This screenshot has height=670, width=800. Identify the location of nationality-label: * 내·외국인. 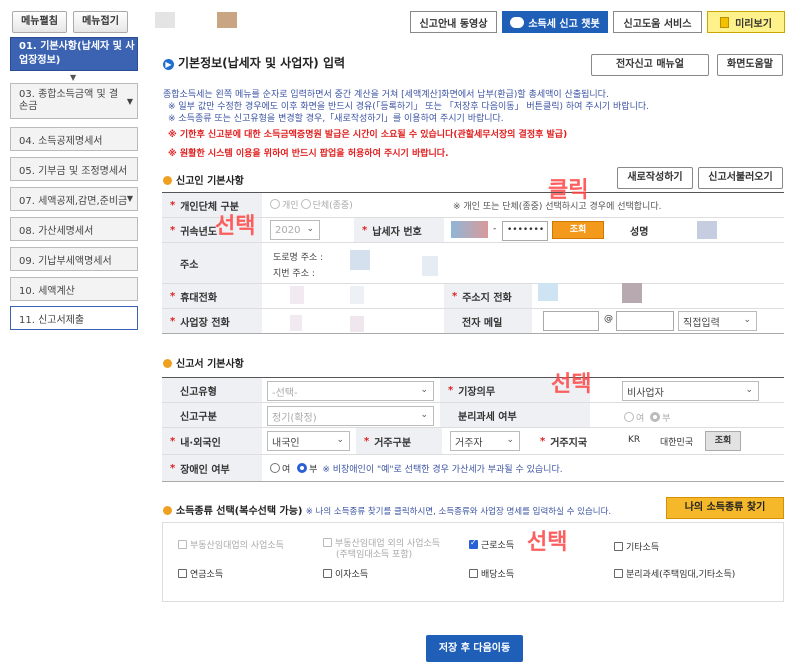
(212, 441).